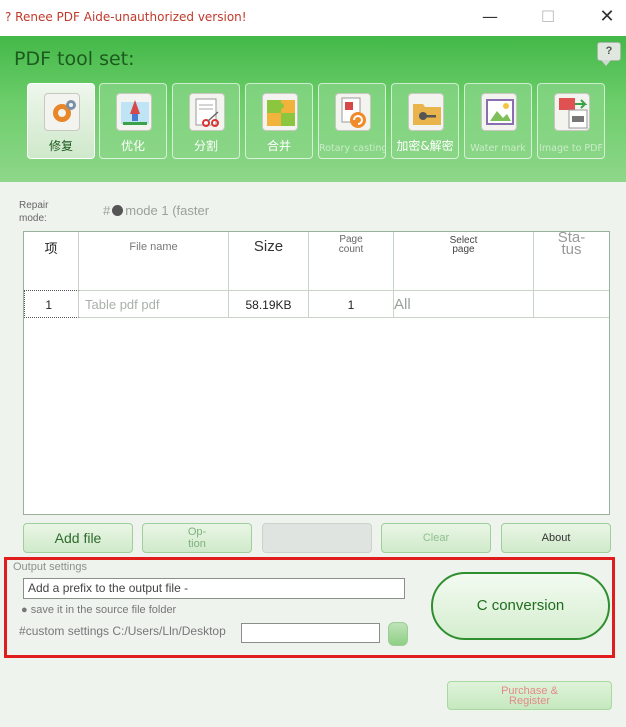 This screenshot has width=626, height=727. What do you see at coordinates (167, 210) in the screenshot?
I see `repair-mode-value: mode 1 (faster` at bounding box center [167, 210].